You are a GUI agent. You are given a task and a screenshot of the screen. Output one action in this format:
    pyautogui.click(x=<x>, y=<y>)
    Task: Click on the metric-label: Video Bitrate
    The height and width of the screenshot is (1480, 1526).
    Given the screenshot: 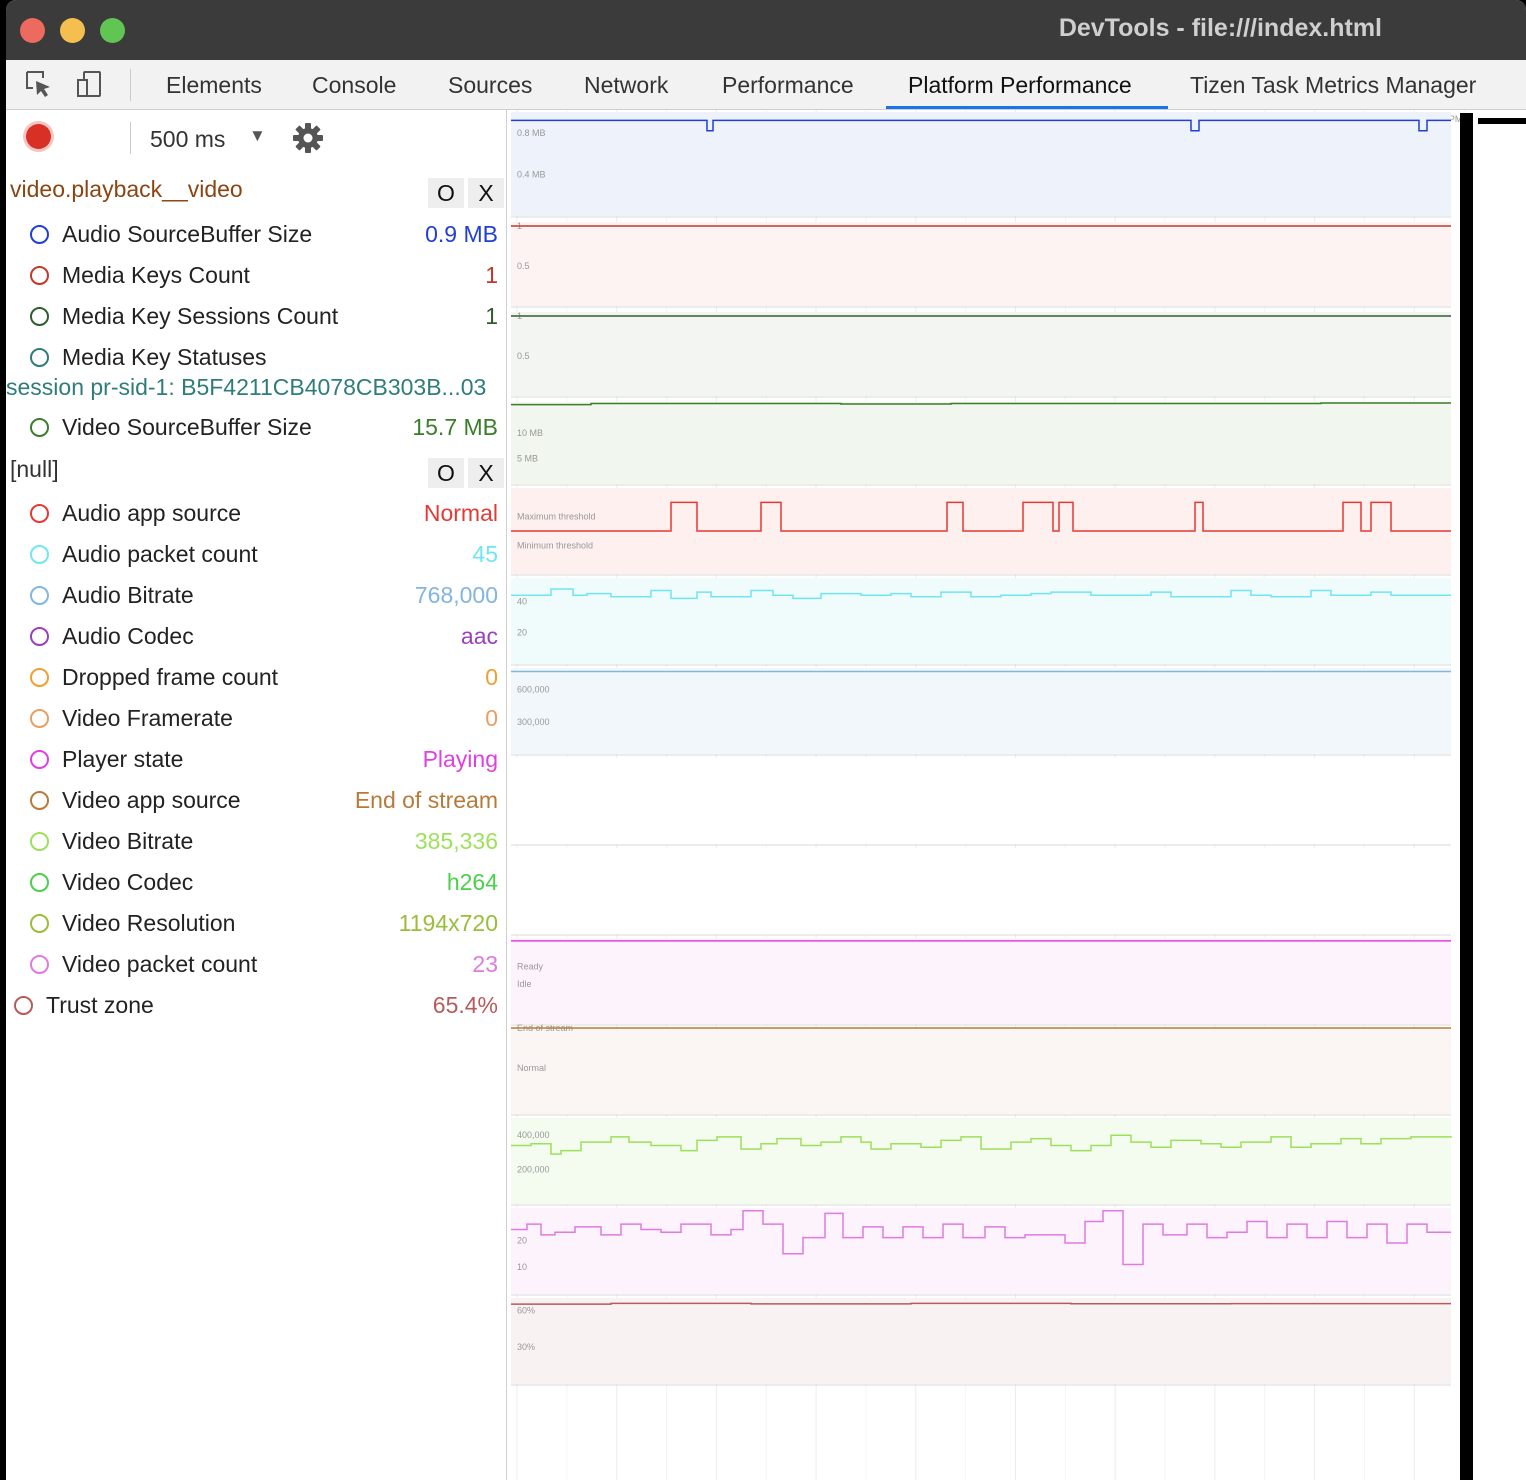 What is the action you would take?
    pyautogui.click(x=128, y=841)
    